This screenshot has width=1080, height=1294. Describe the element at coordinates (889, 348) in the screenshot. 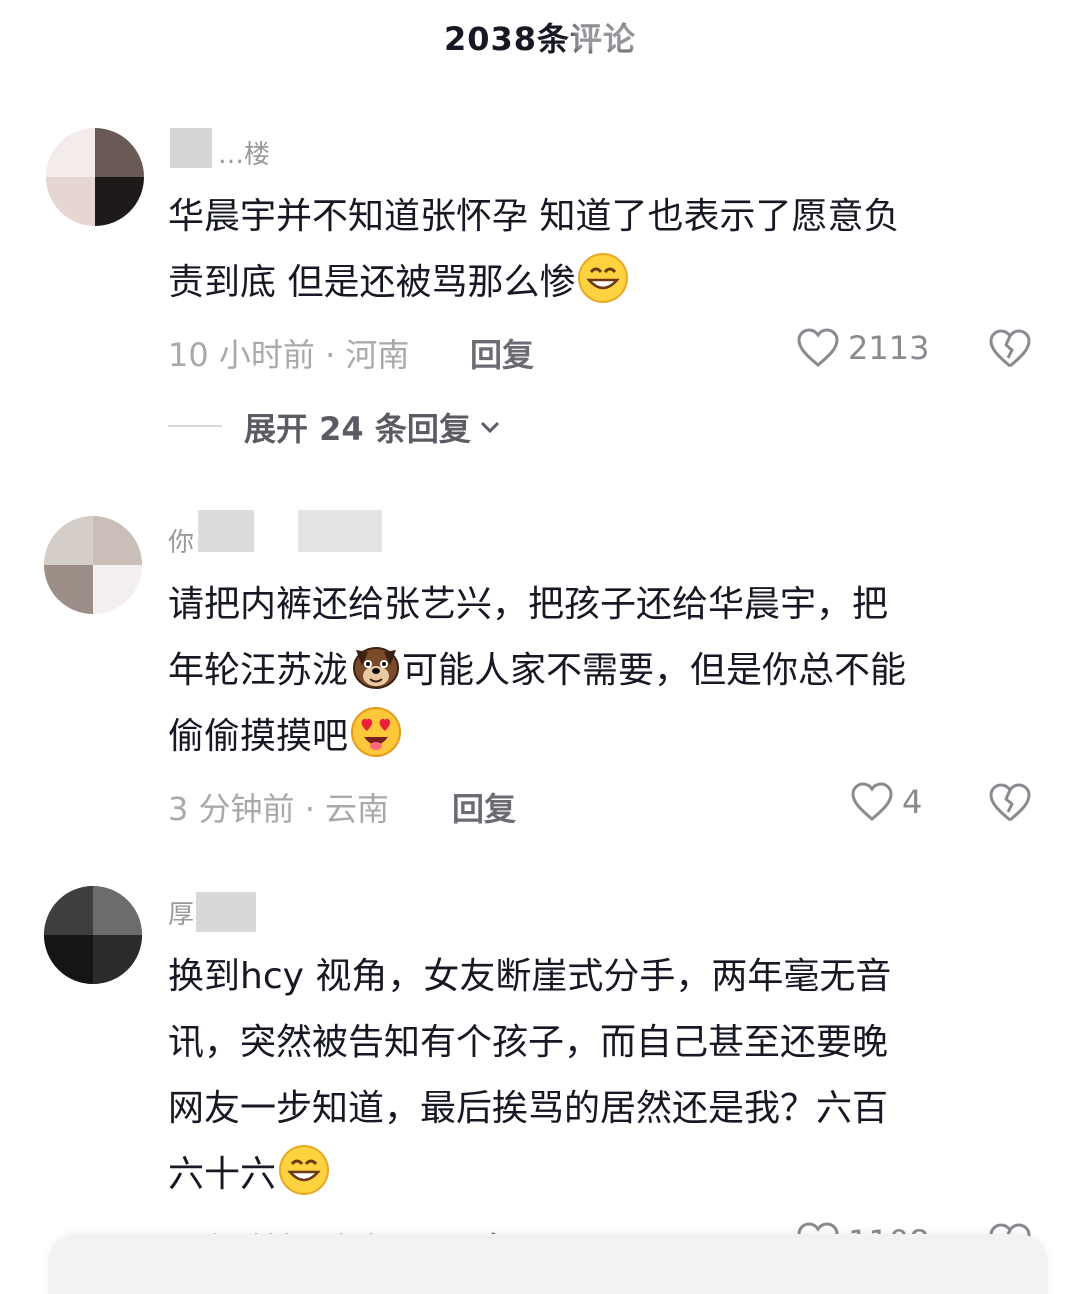

I see `like-count: 2113` at that location.